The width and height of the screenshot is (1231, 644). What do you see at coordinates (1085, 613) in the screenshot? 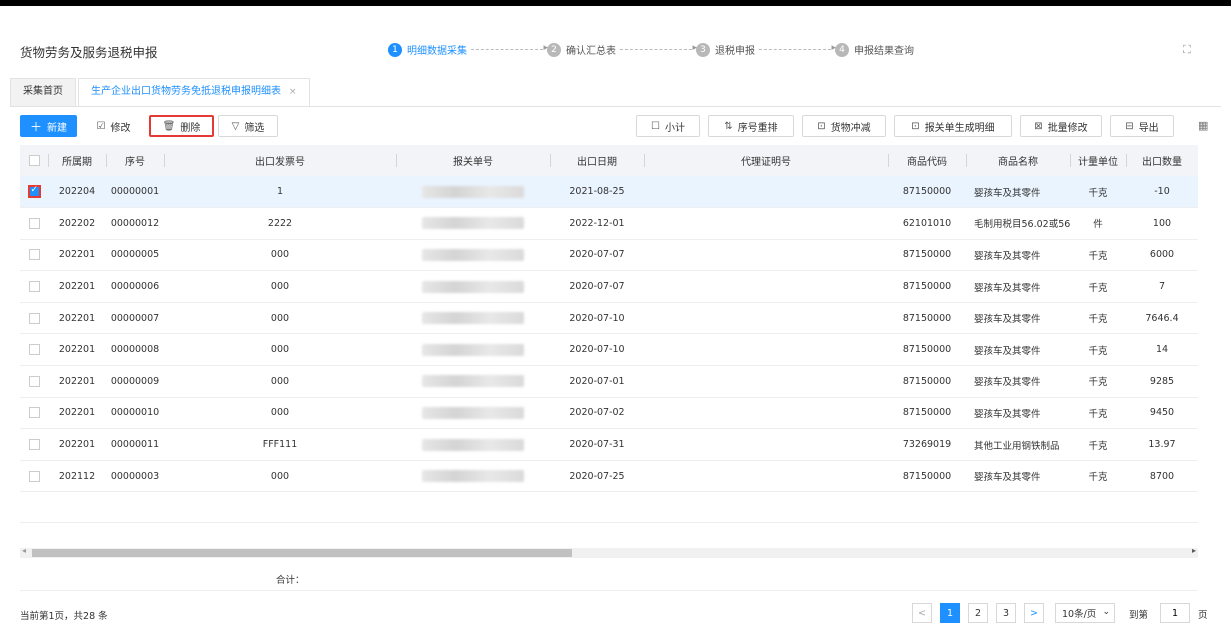
I see `page-size-select: 10条/页 ⌄` at bounding box center [1085, 613].